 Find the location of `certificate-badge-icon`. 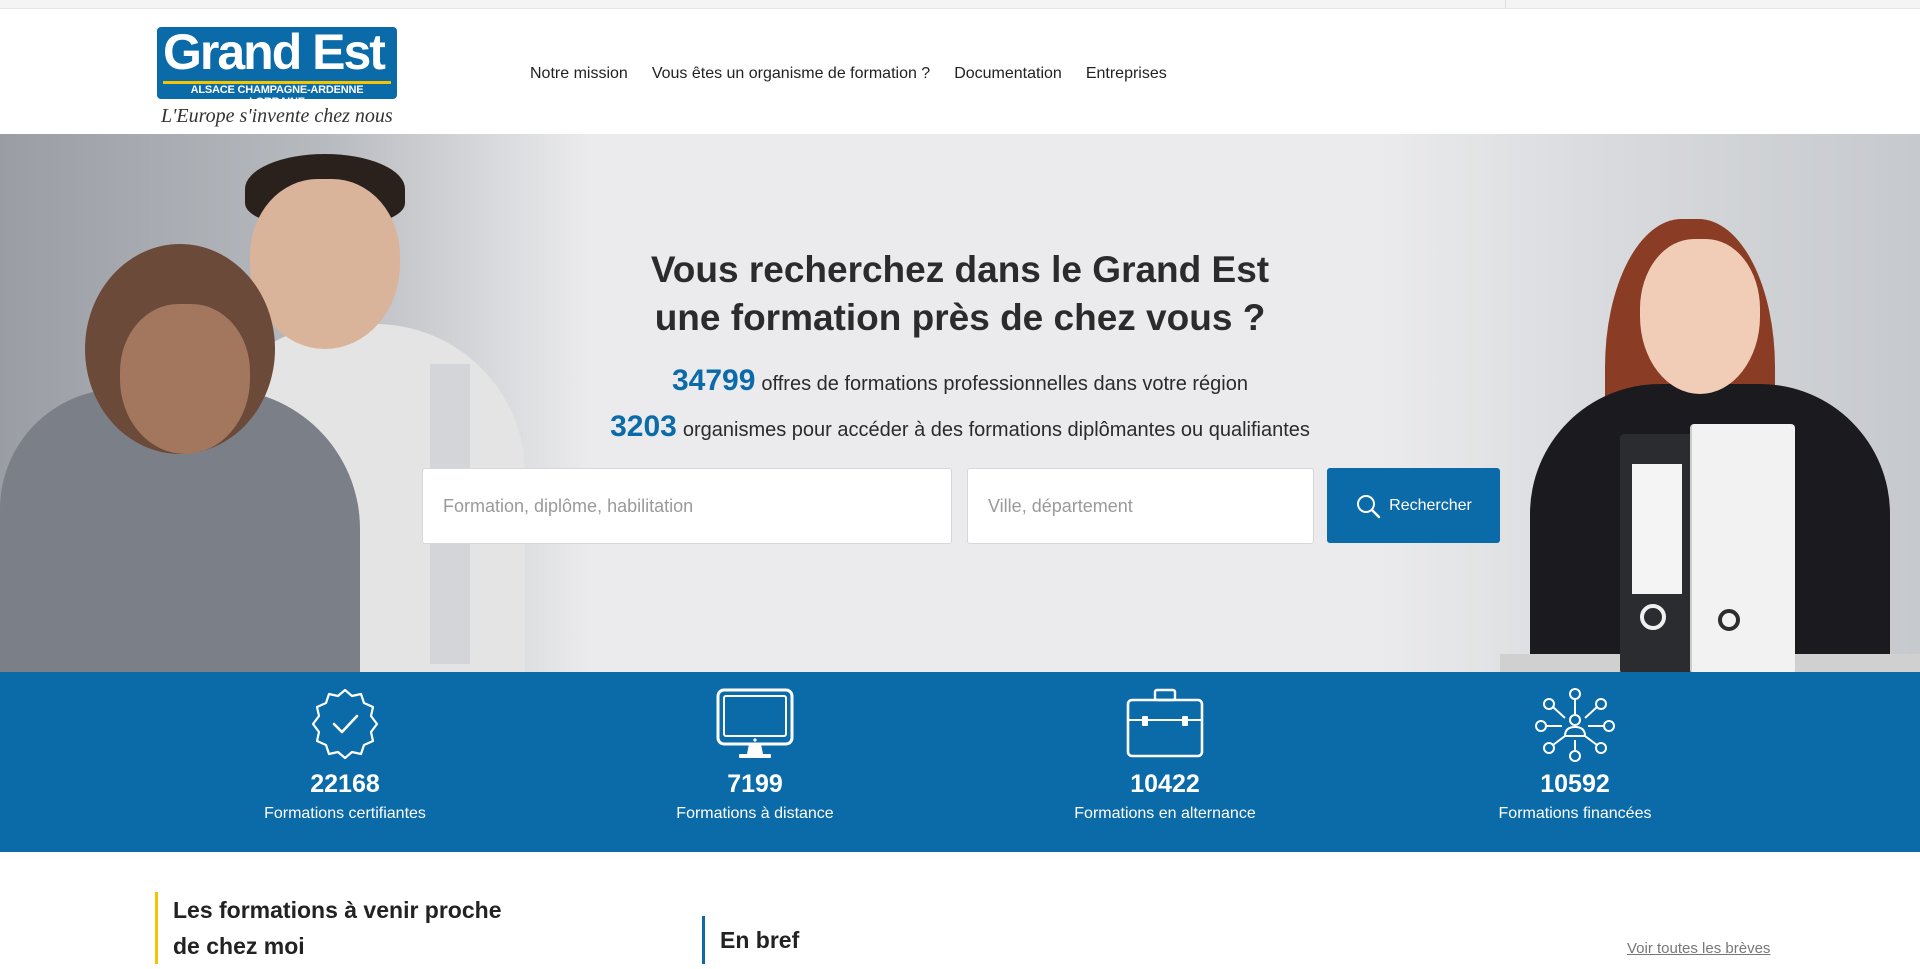

certificate-badge-icon is located at coordinates (345, 724).